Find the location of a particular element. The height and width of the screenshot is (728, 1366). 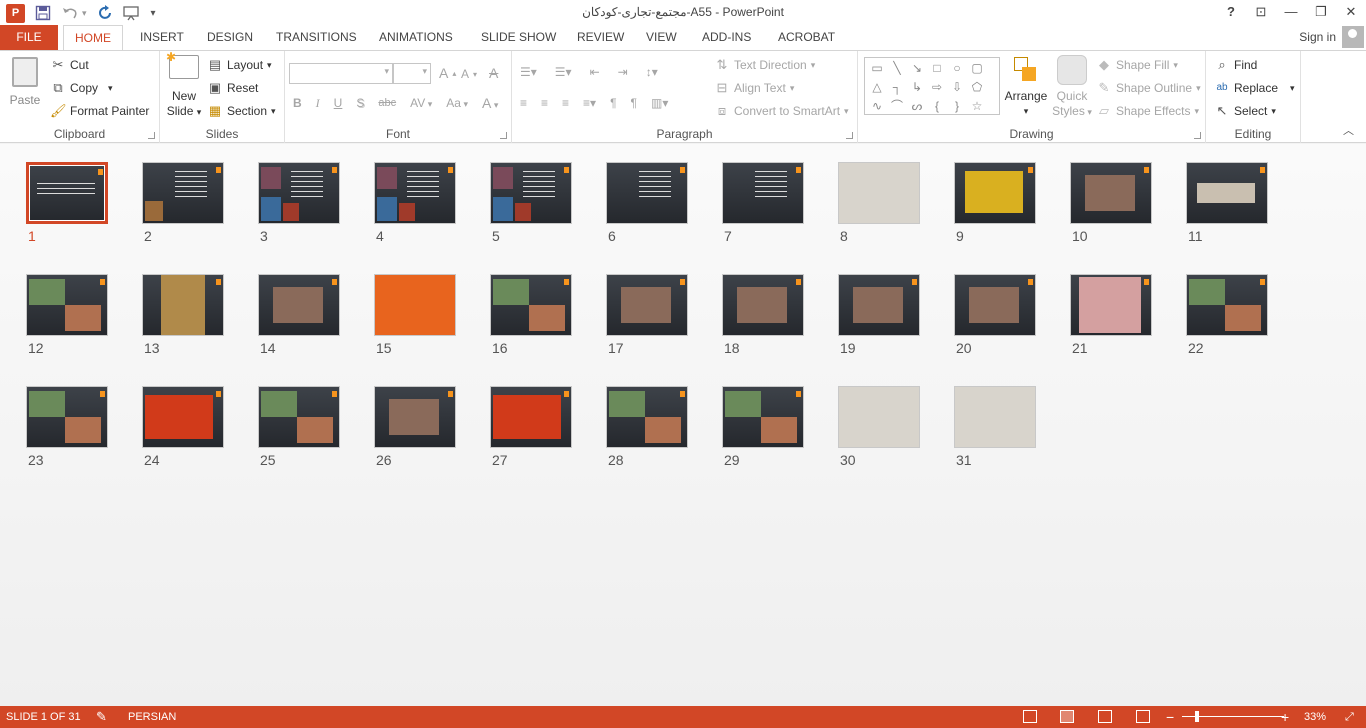

drawing-launcher-icon is located at coordinates (1197, 135).